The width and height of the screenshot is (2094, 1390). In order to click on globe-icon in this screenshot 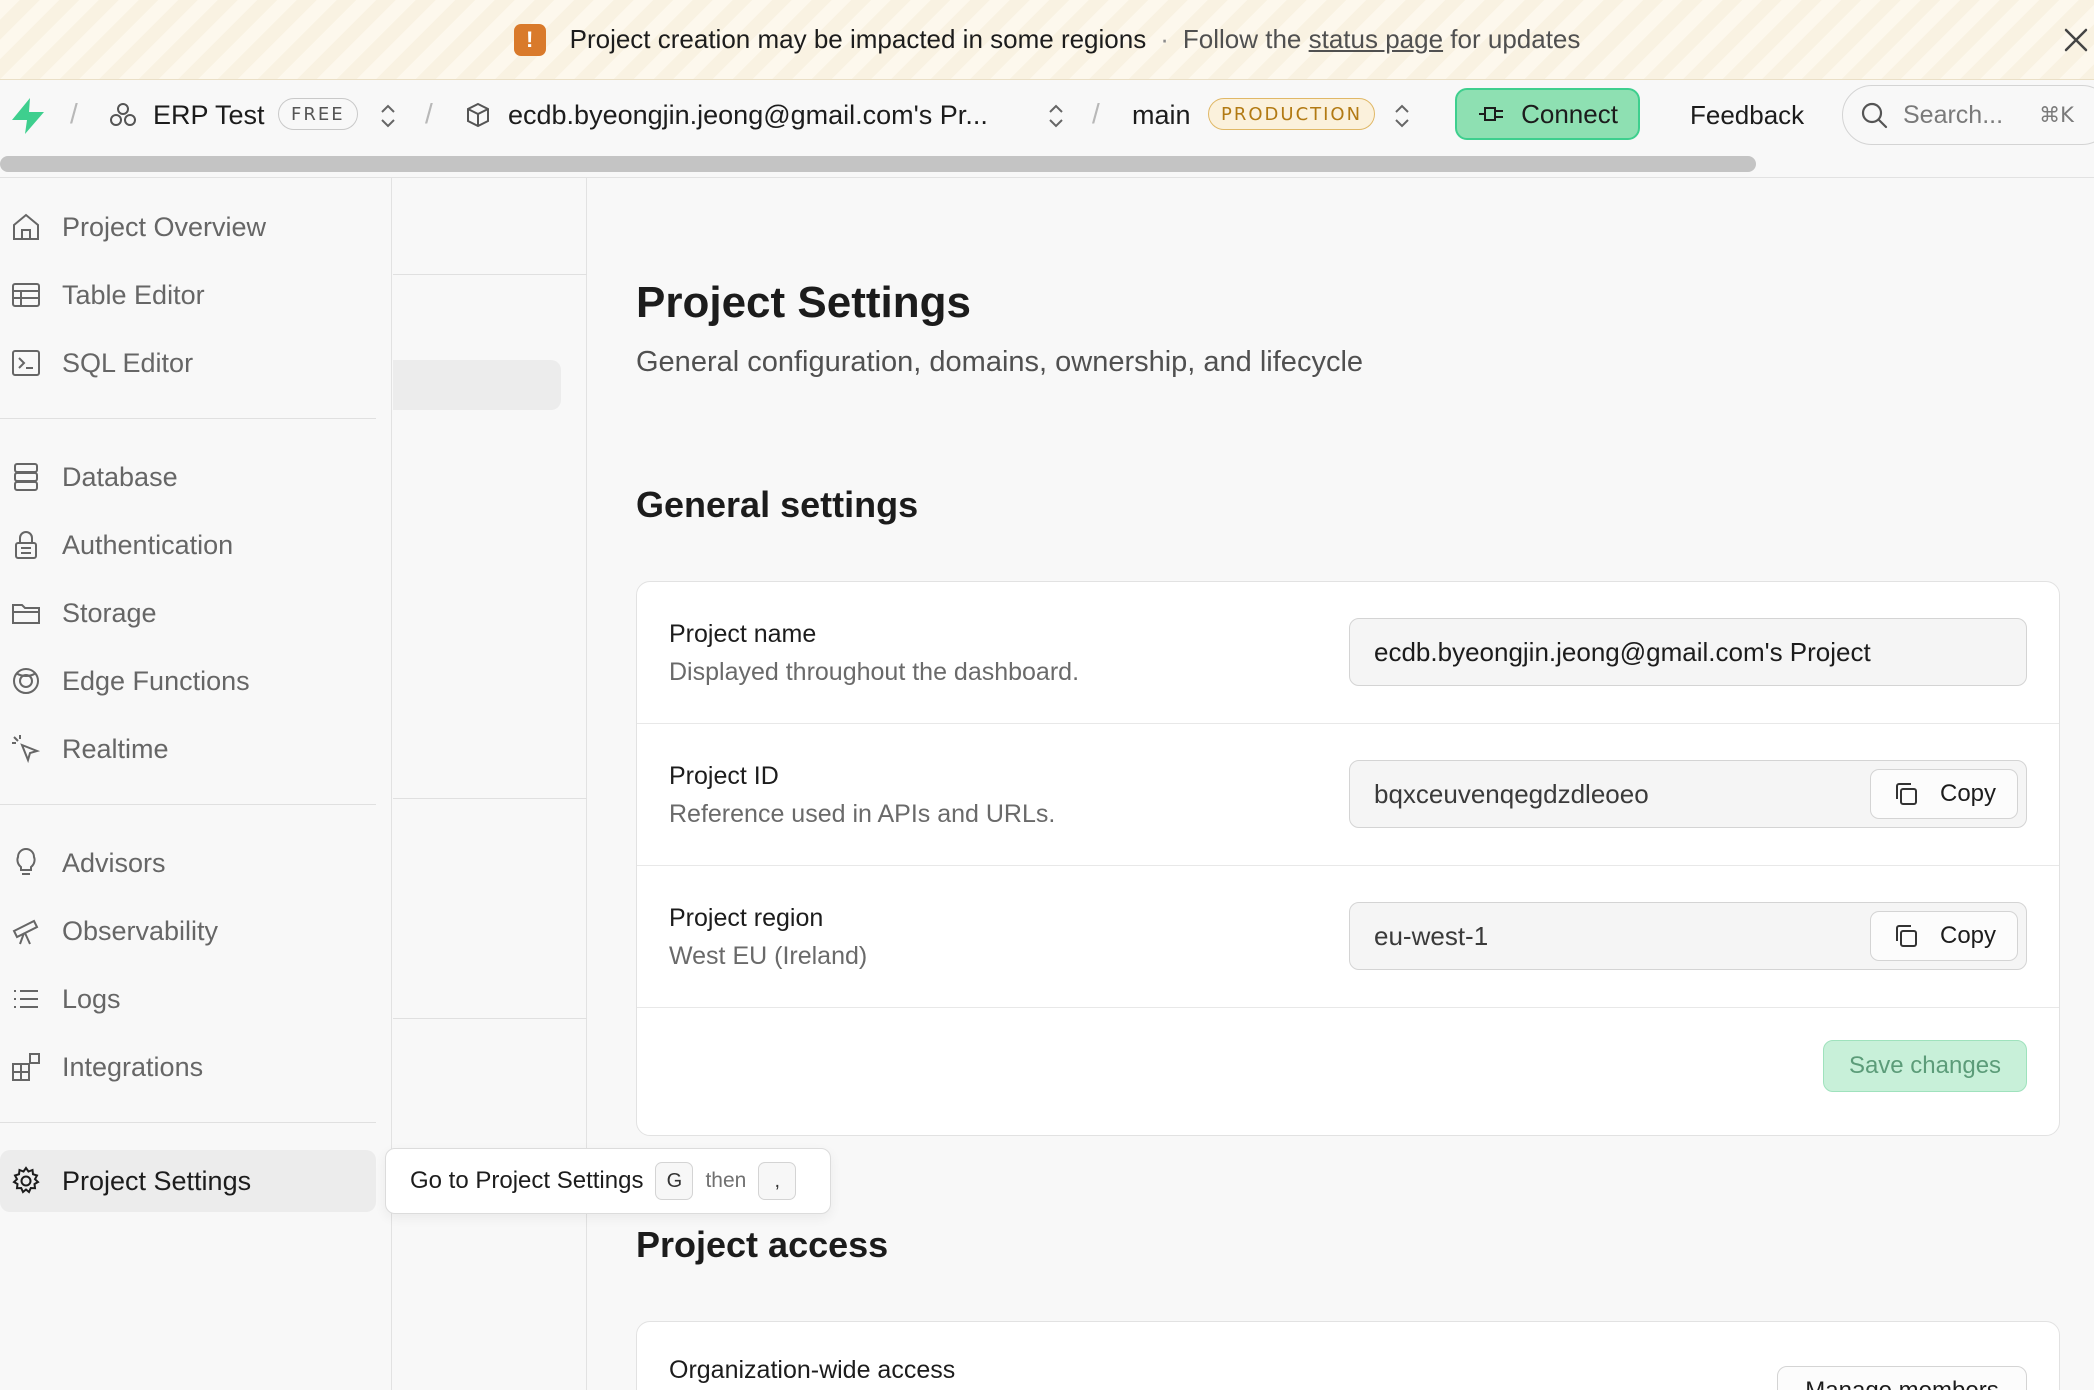, I will do `click(26, 681)`.